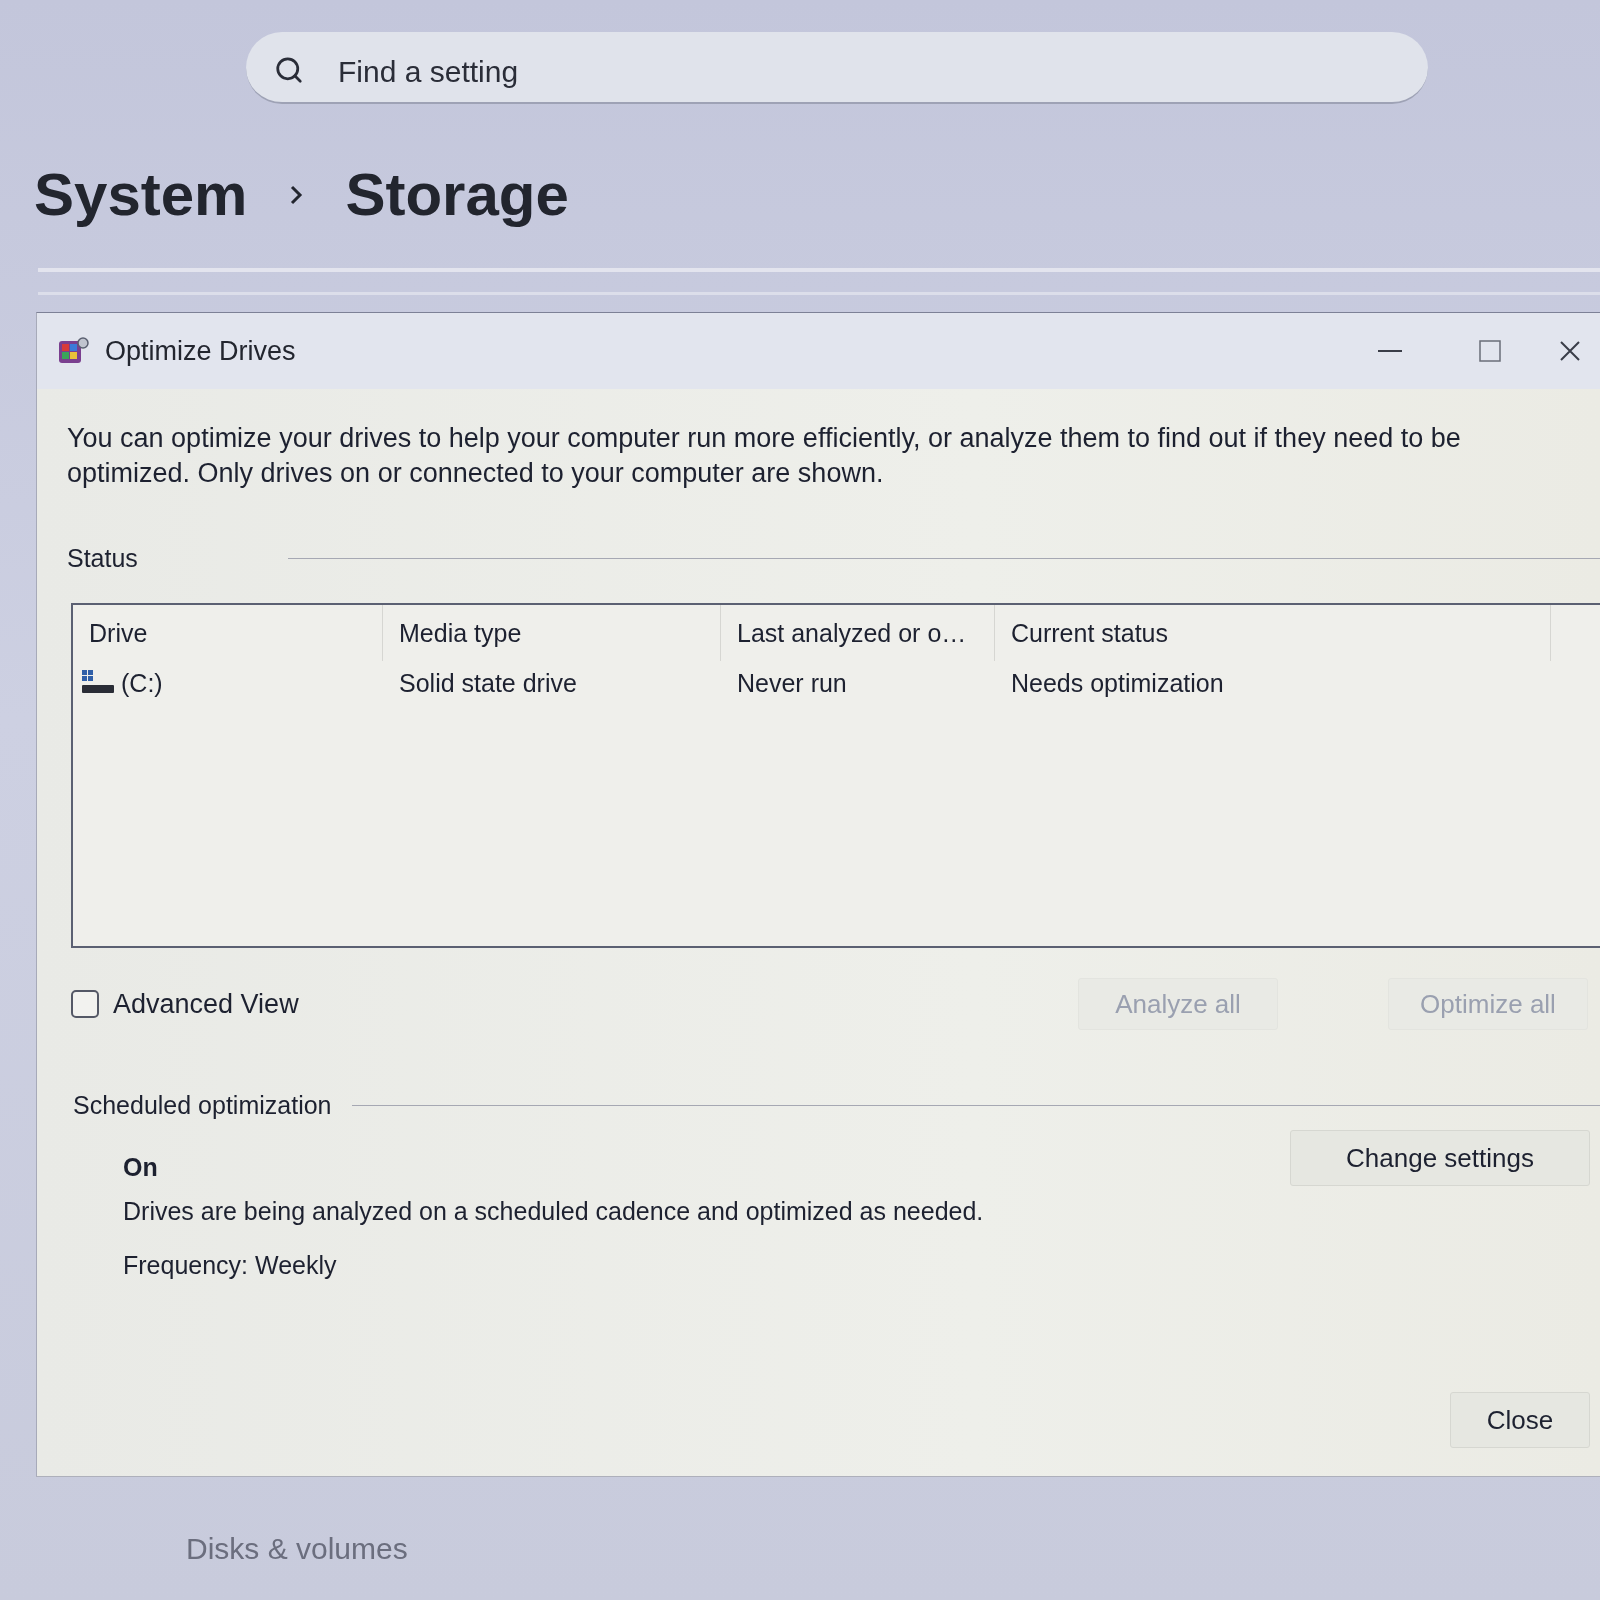 The width and height of the screenshot is (1600, 1600). I want to click on drive-icon, so click(98, 683).